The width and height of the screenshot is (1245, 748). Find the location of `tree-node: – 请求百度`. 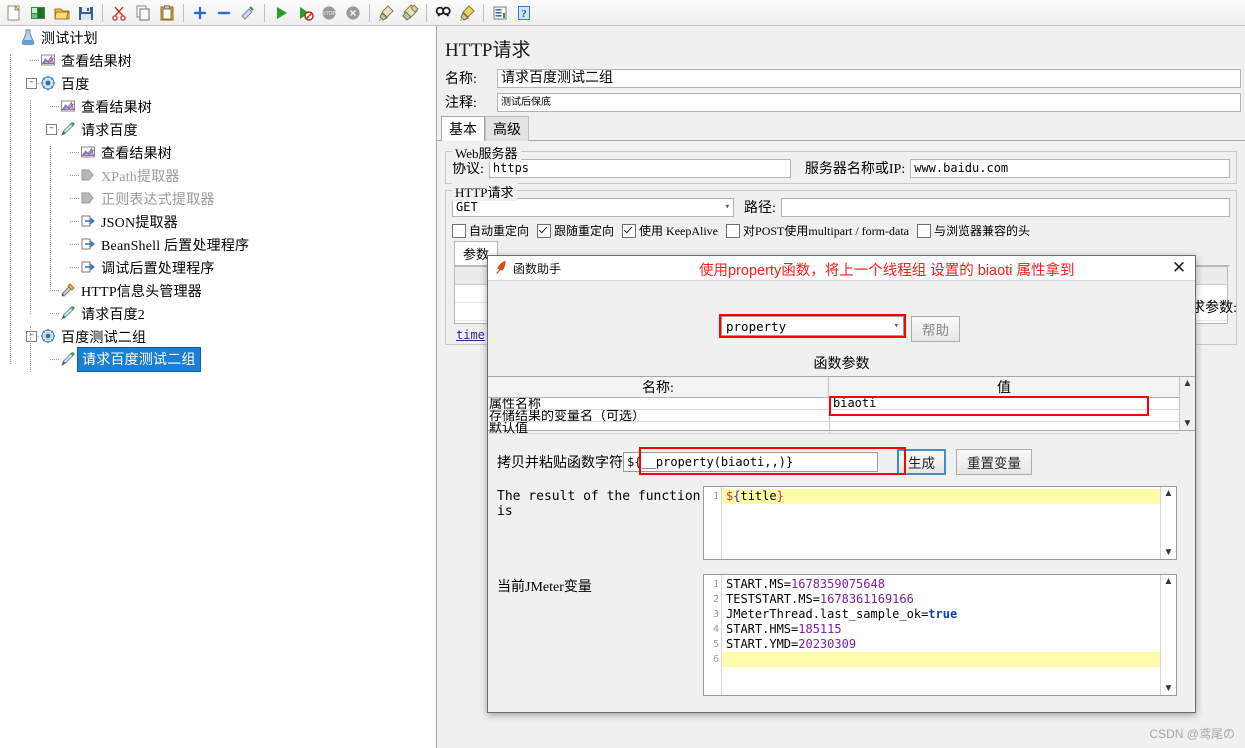

tree-node: – 请求百度 is located at coordinates (218, 129).